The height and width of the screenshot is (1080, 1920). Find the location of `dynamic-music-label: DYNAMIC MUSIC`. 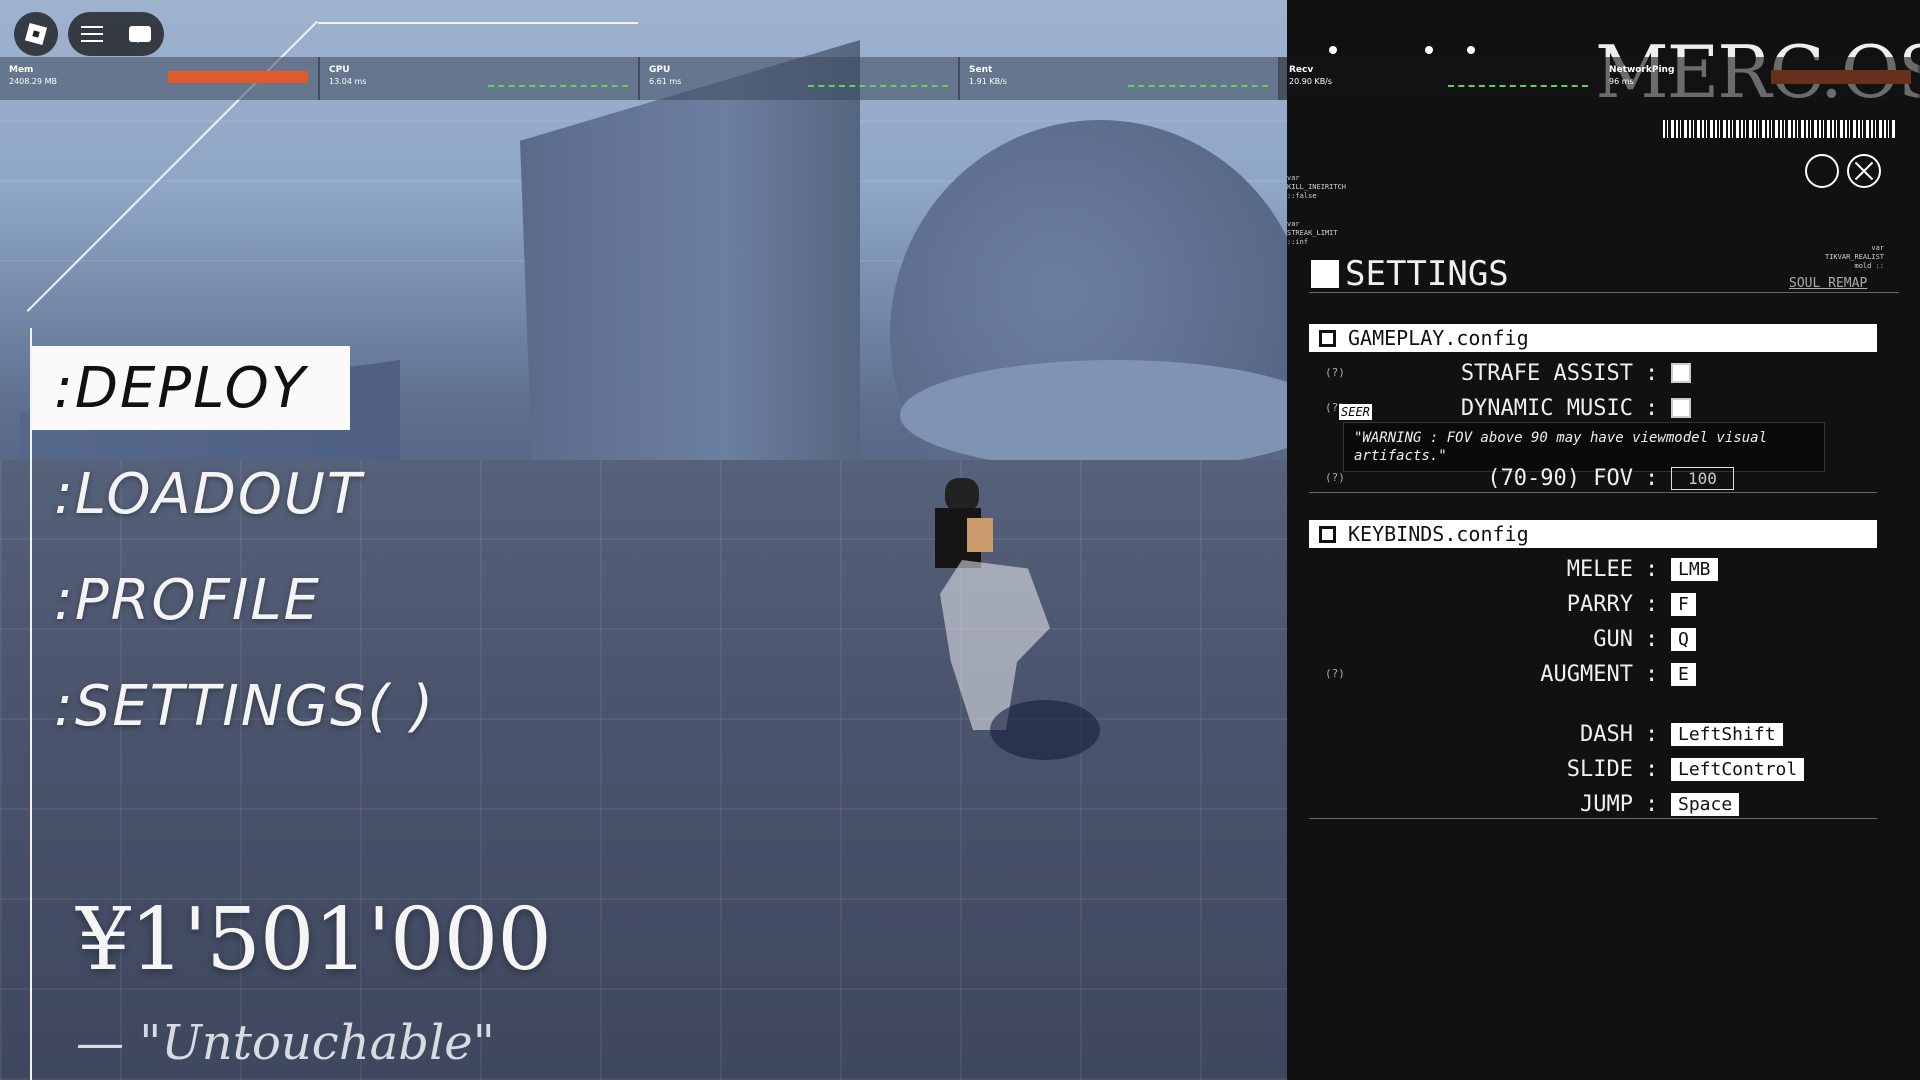

dynamic-music-label: DYNAMIC MUSIC is located at coordinates (1546, 408).